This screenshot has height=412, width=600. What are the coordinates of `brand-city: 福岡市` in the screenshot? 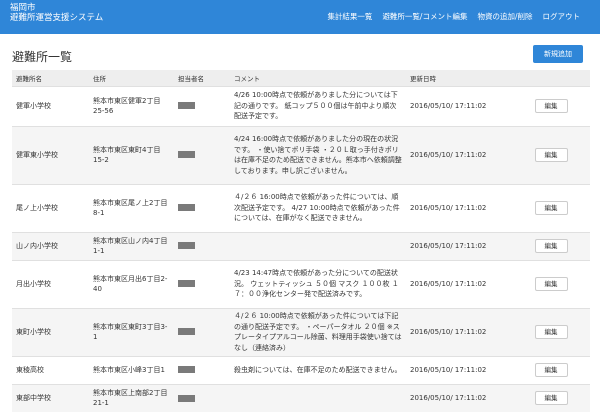 It's located at (23, 8).